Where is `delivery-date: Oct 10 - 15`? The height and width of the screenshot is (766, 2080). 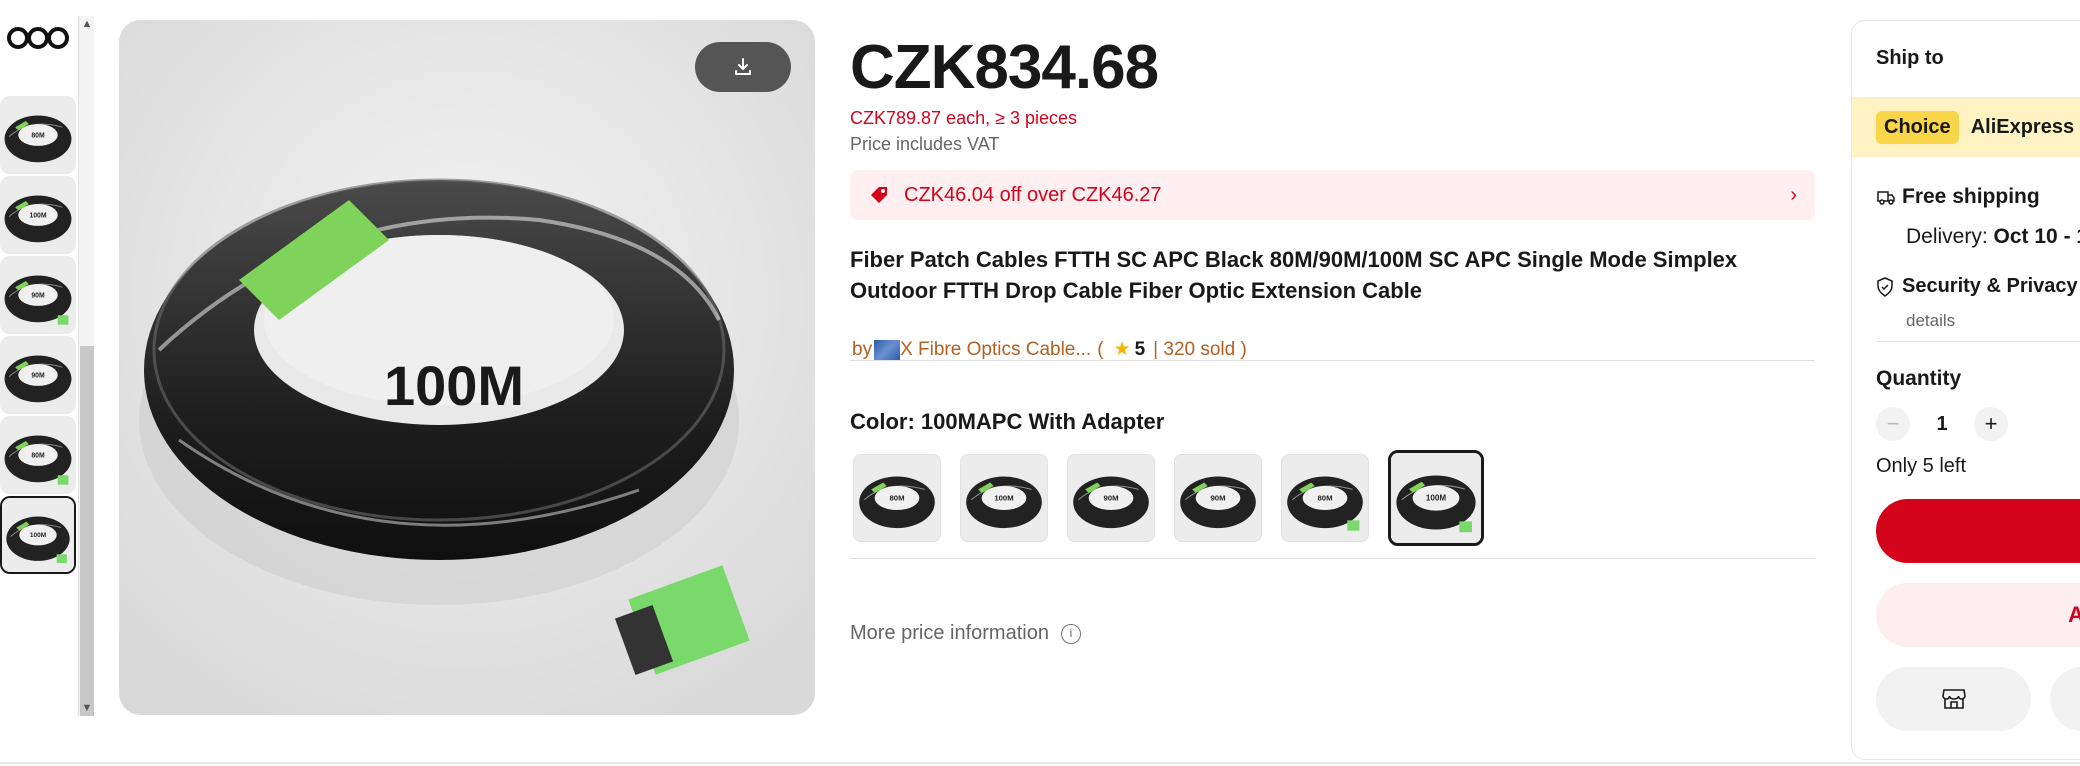 delivery-date: Oct 10 - 15 is located at coordinates (2036, 236).